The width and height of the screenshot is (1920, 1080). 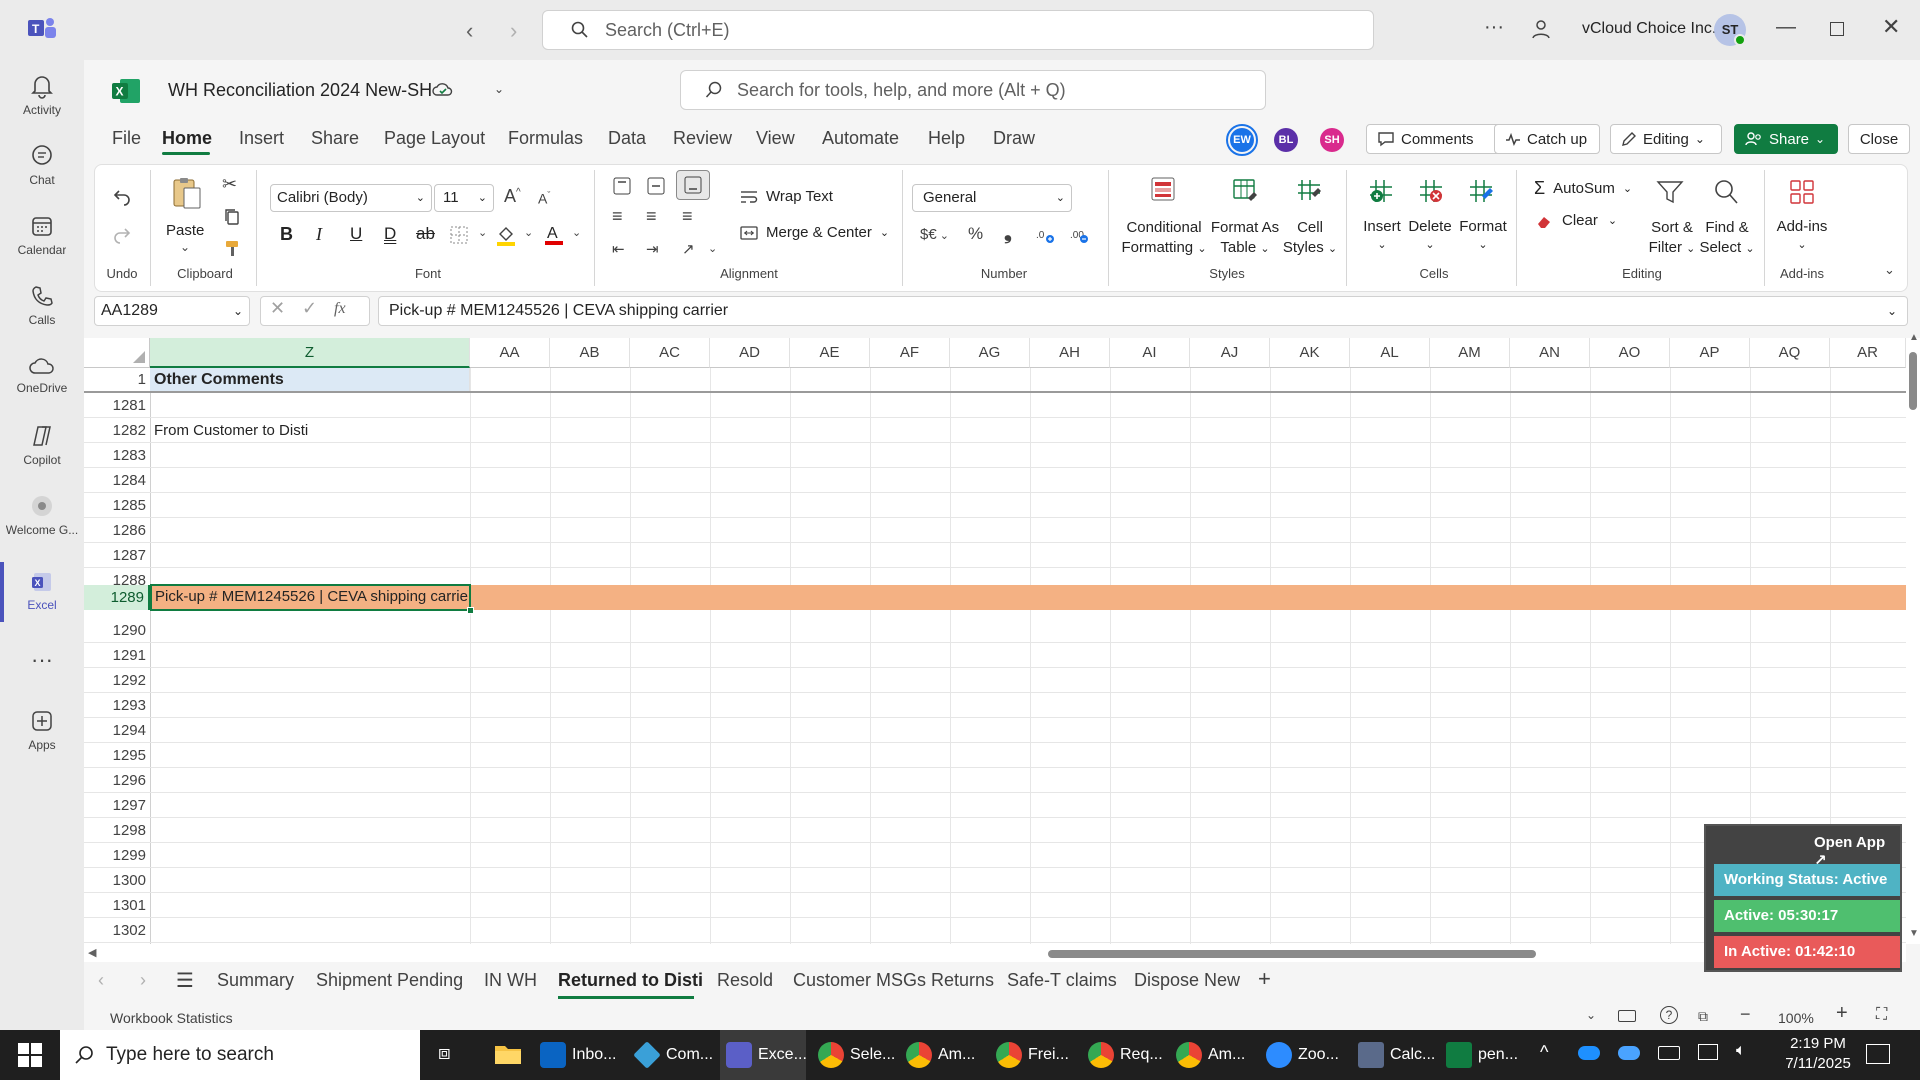 I want to click on volume-icon: 🔈︎, so click(x=1741, y=1051).